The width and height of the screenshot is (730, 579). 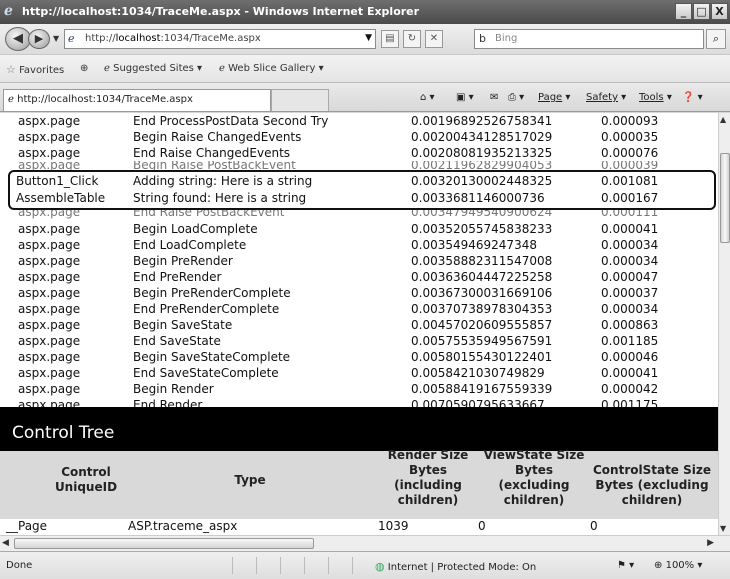 I want to click on home-icon: ⌂ ▾, so click(x=427, y=97).